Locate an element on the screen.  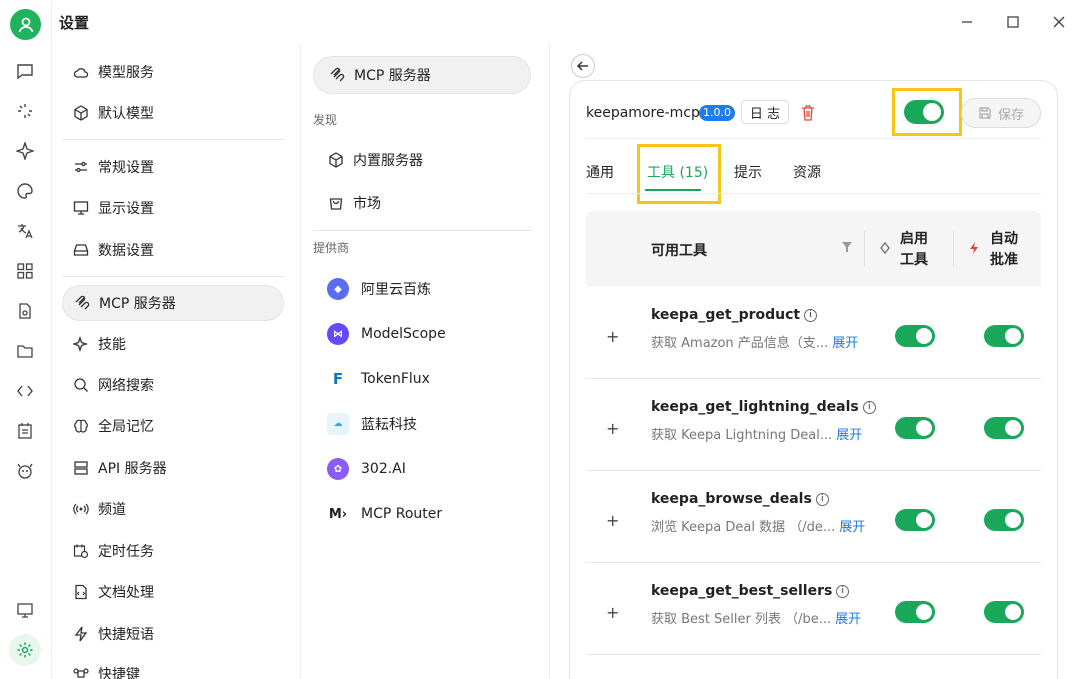
divider is located at coordinates (422, 230).